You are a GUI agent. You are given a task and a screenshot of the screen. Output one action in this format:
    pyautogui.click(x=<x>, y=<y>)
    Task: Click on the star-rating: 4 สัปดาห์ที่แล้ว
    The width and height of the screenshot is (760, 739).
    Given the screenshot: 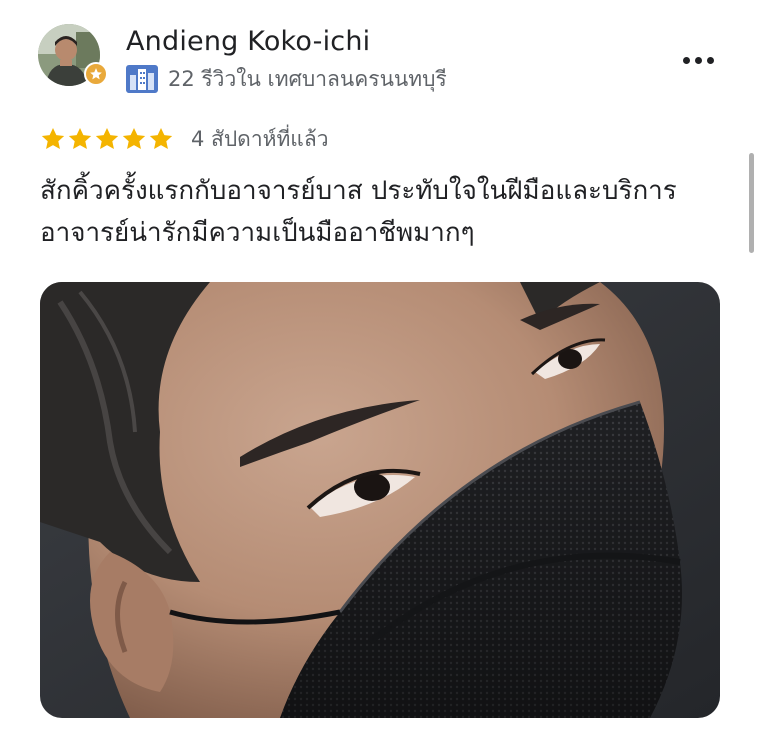 What is the action you would take?
    pyautogui.click(x=184, y=139)
    